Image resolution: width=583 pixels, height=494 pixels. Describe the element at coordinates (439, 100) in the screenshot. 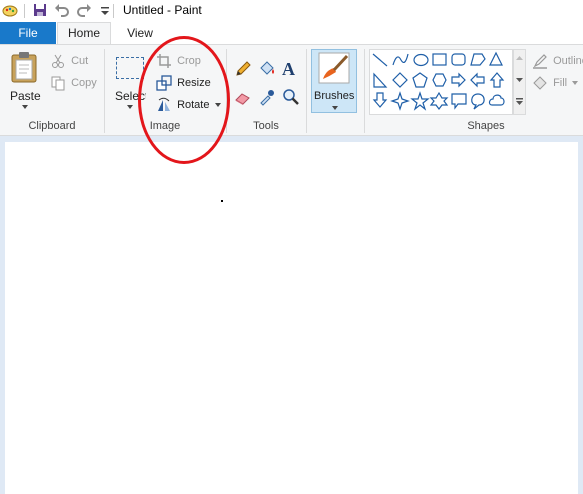

I see `six-point-star-shape-icon` at that location.